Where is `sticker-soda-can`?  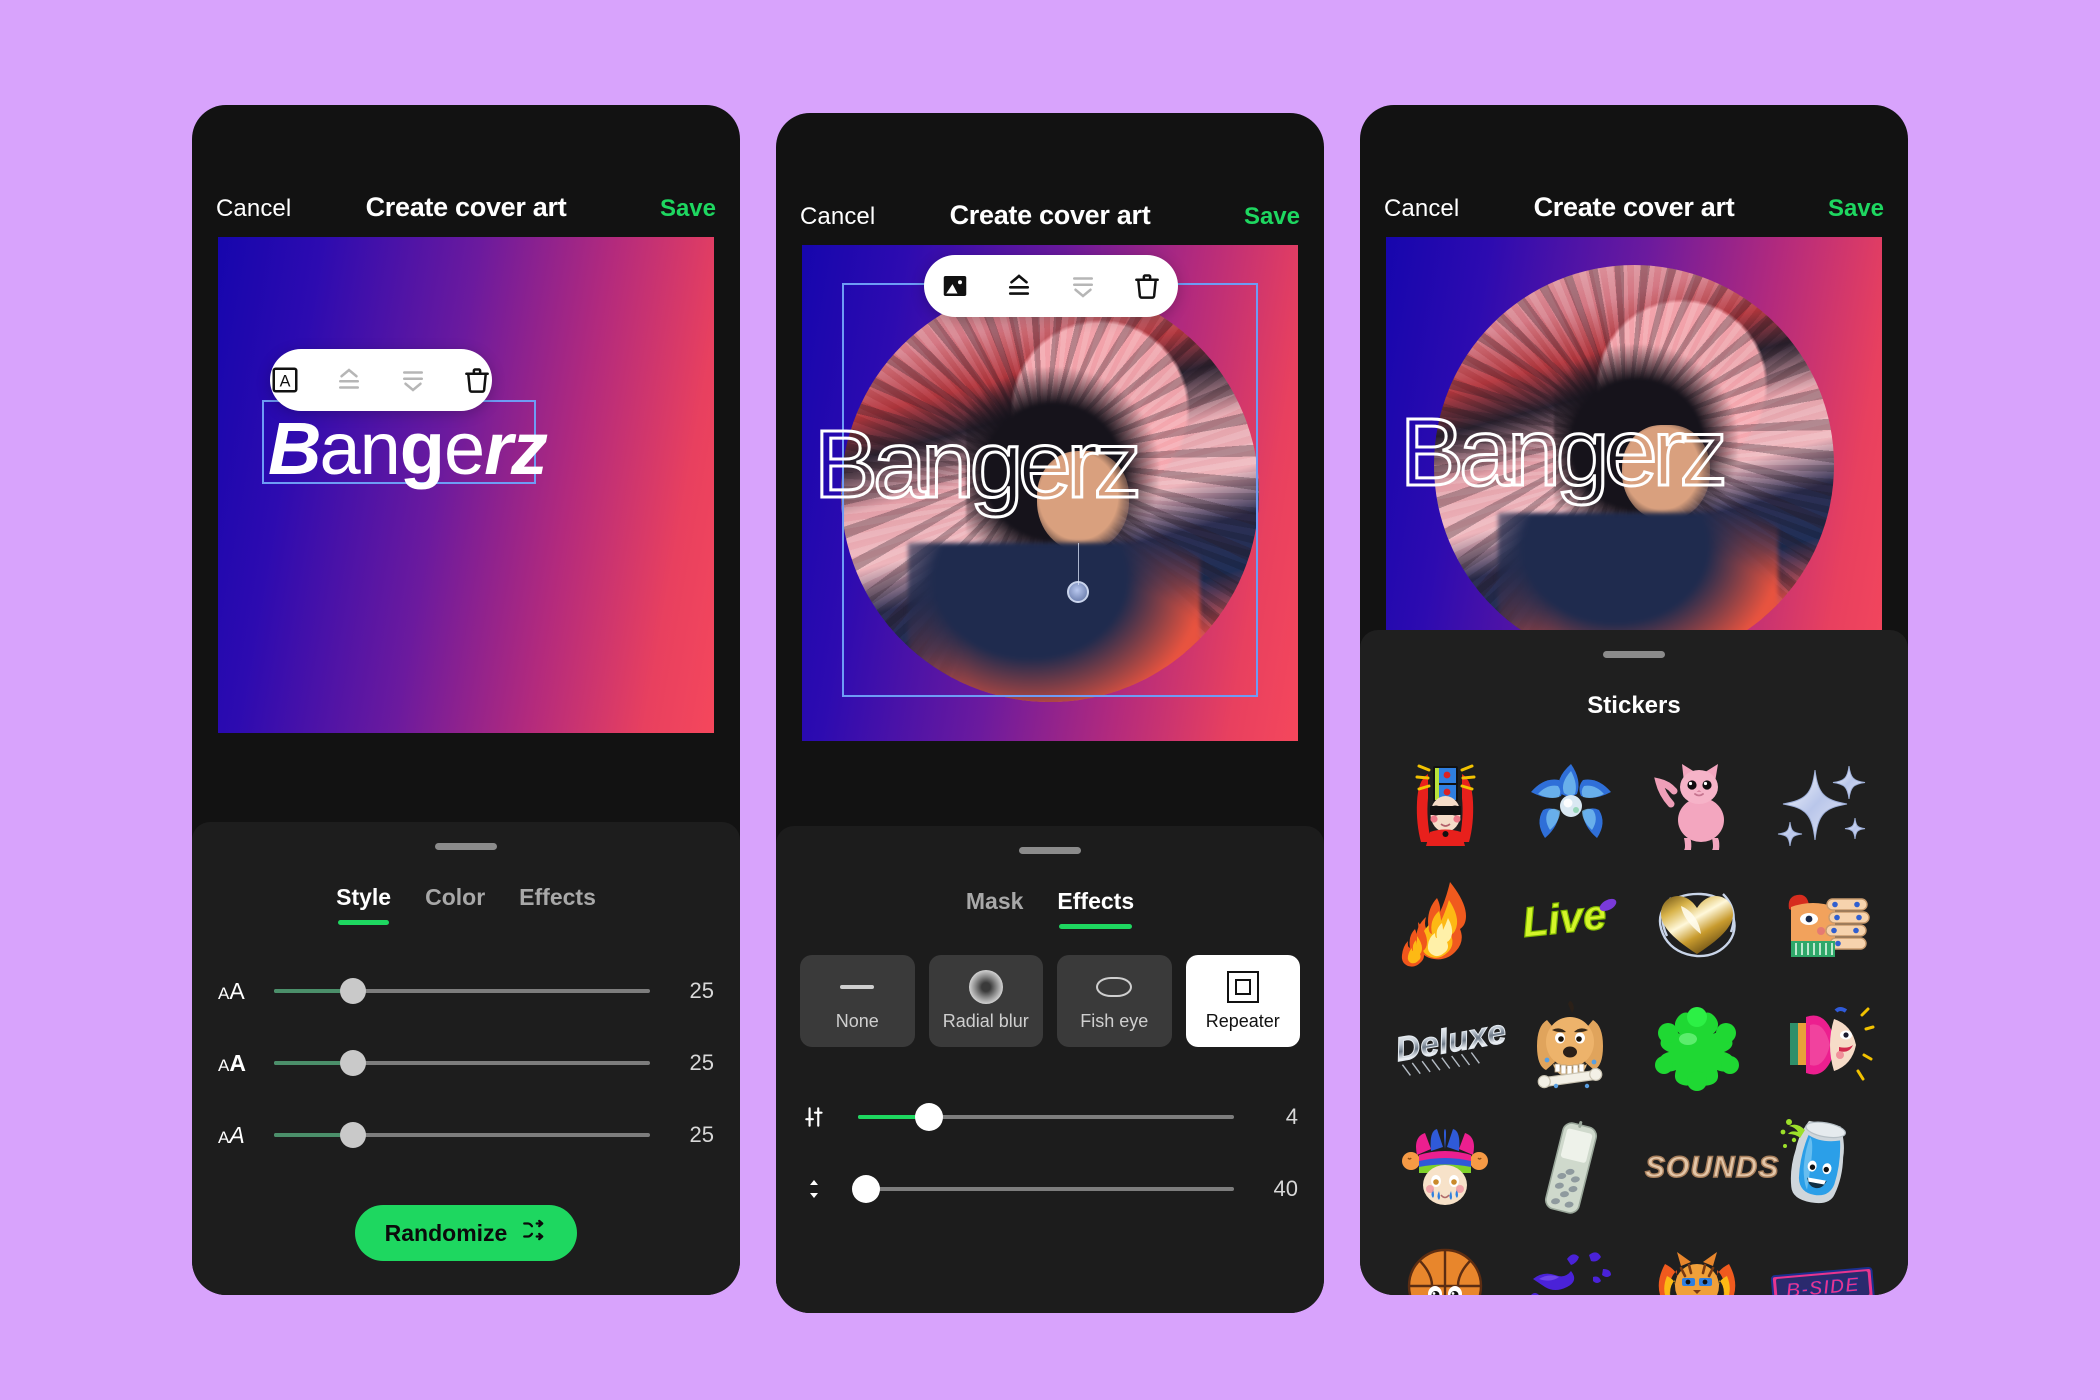
sticker-soda-can is located at coordinates (1823, 1168).